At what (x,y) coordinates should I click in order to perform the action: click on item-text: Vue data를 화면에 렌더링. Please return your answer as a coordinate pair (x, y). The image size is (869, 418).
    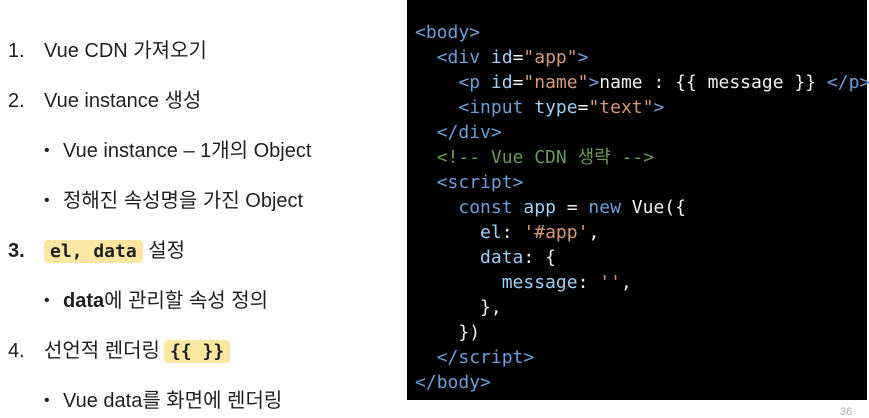
    Looking at the image, I should click on (173, 401).